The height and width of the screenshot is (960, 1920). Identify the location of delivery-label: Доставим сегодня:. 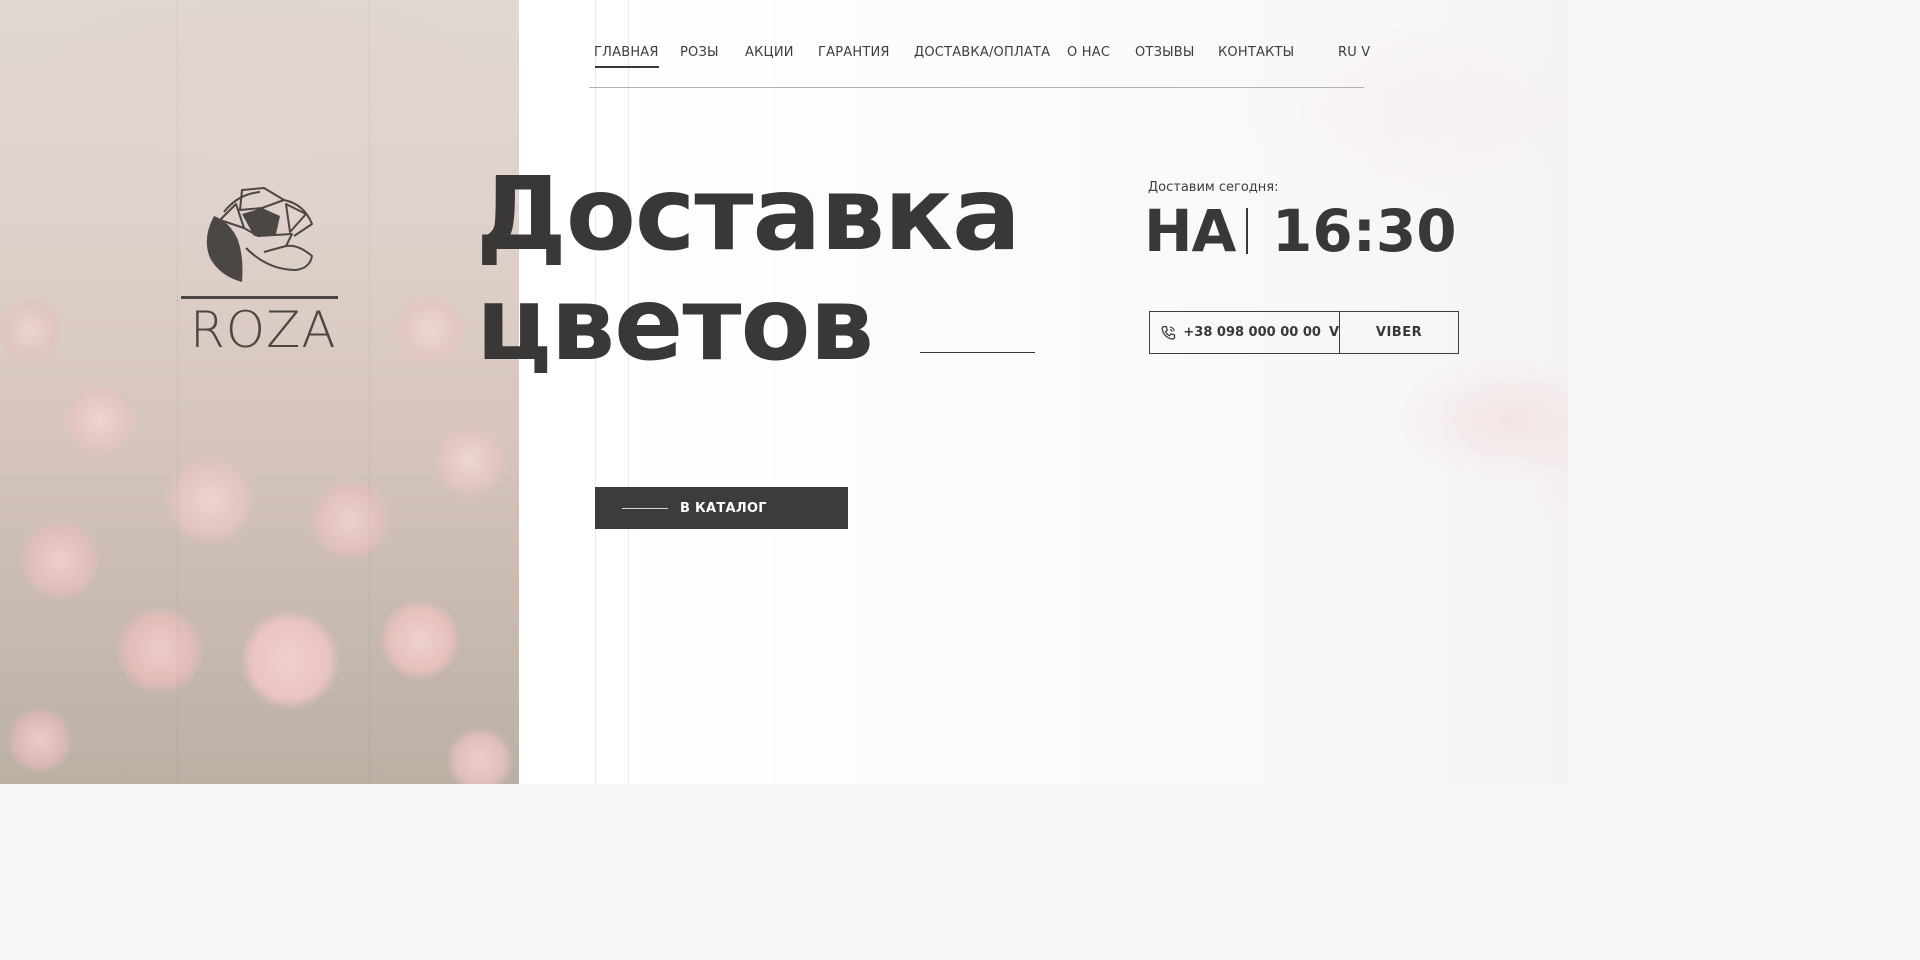
(1213, 187).